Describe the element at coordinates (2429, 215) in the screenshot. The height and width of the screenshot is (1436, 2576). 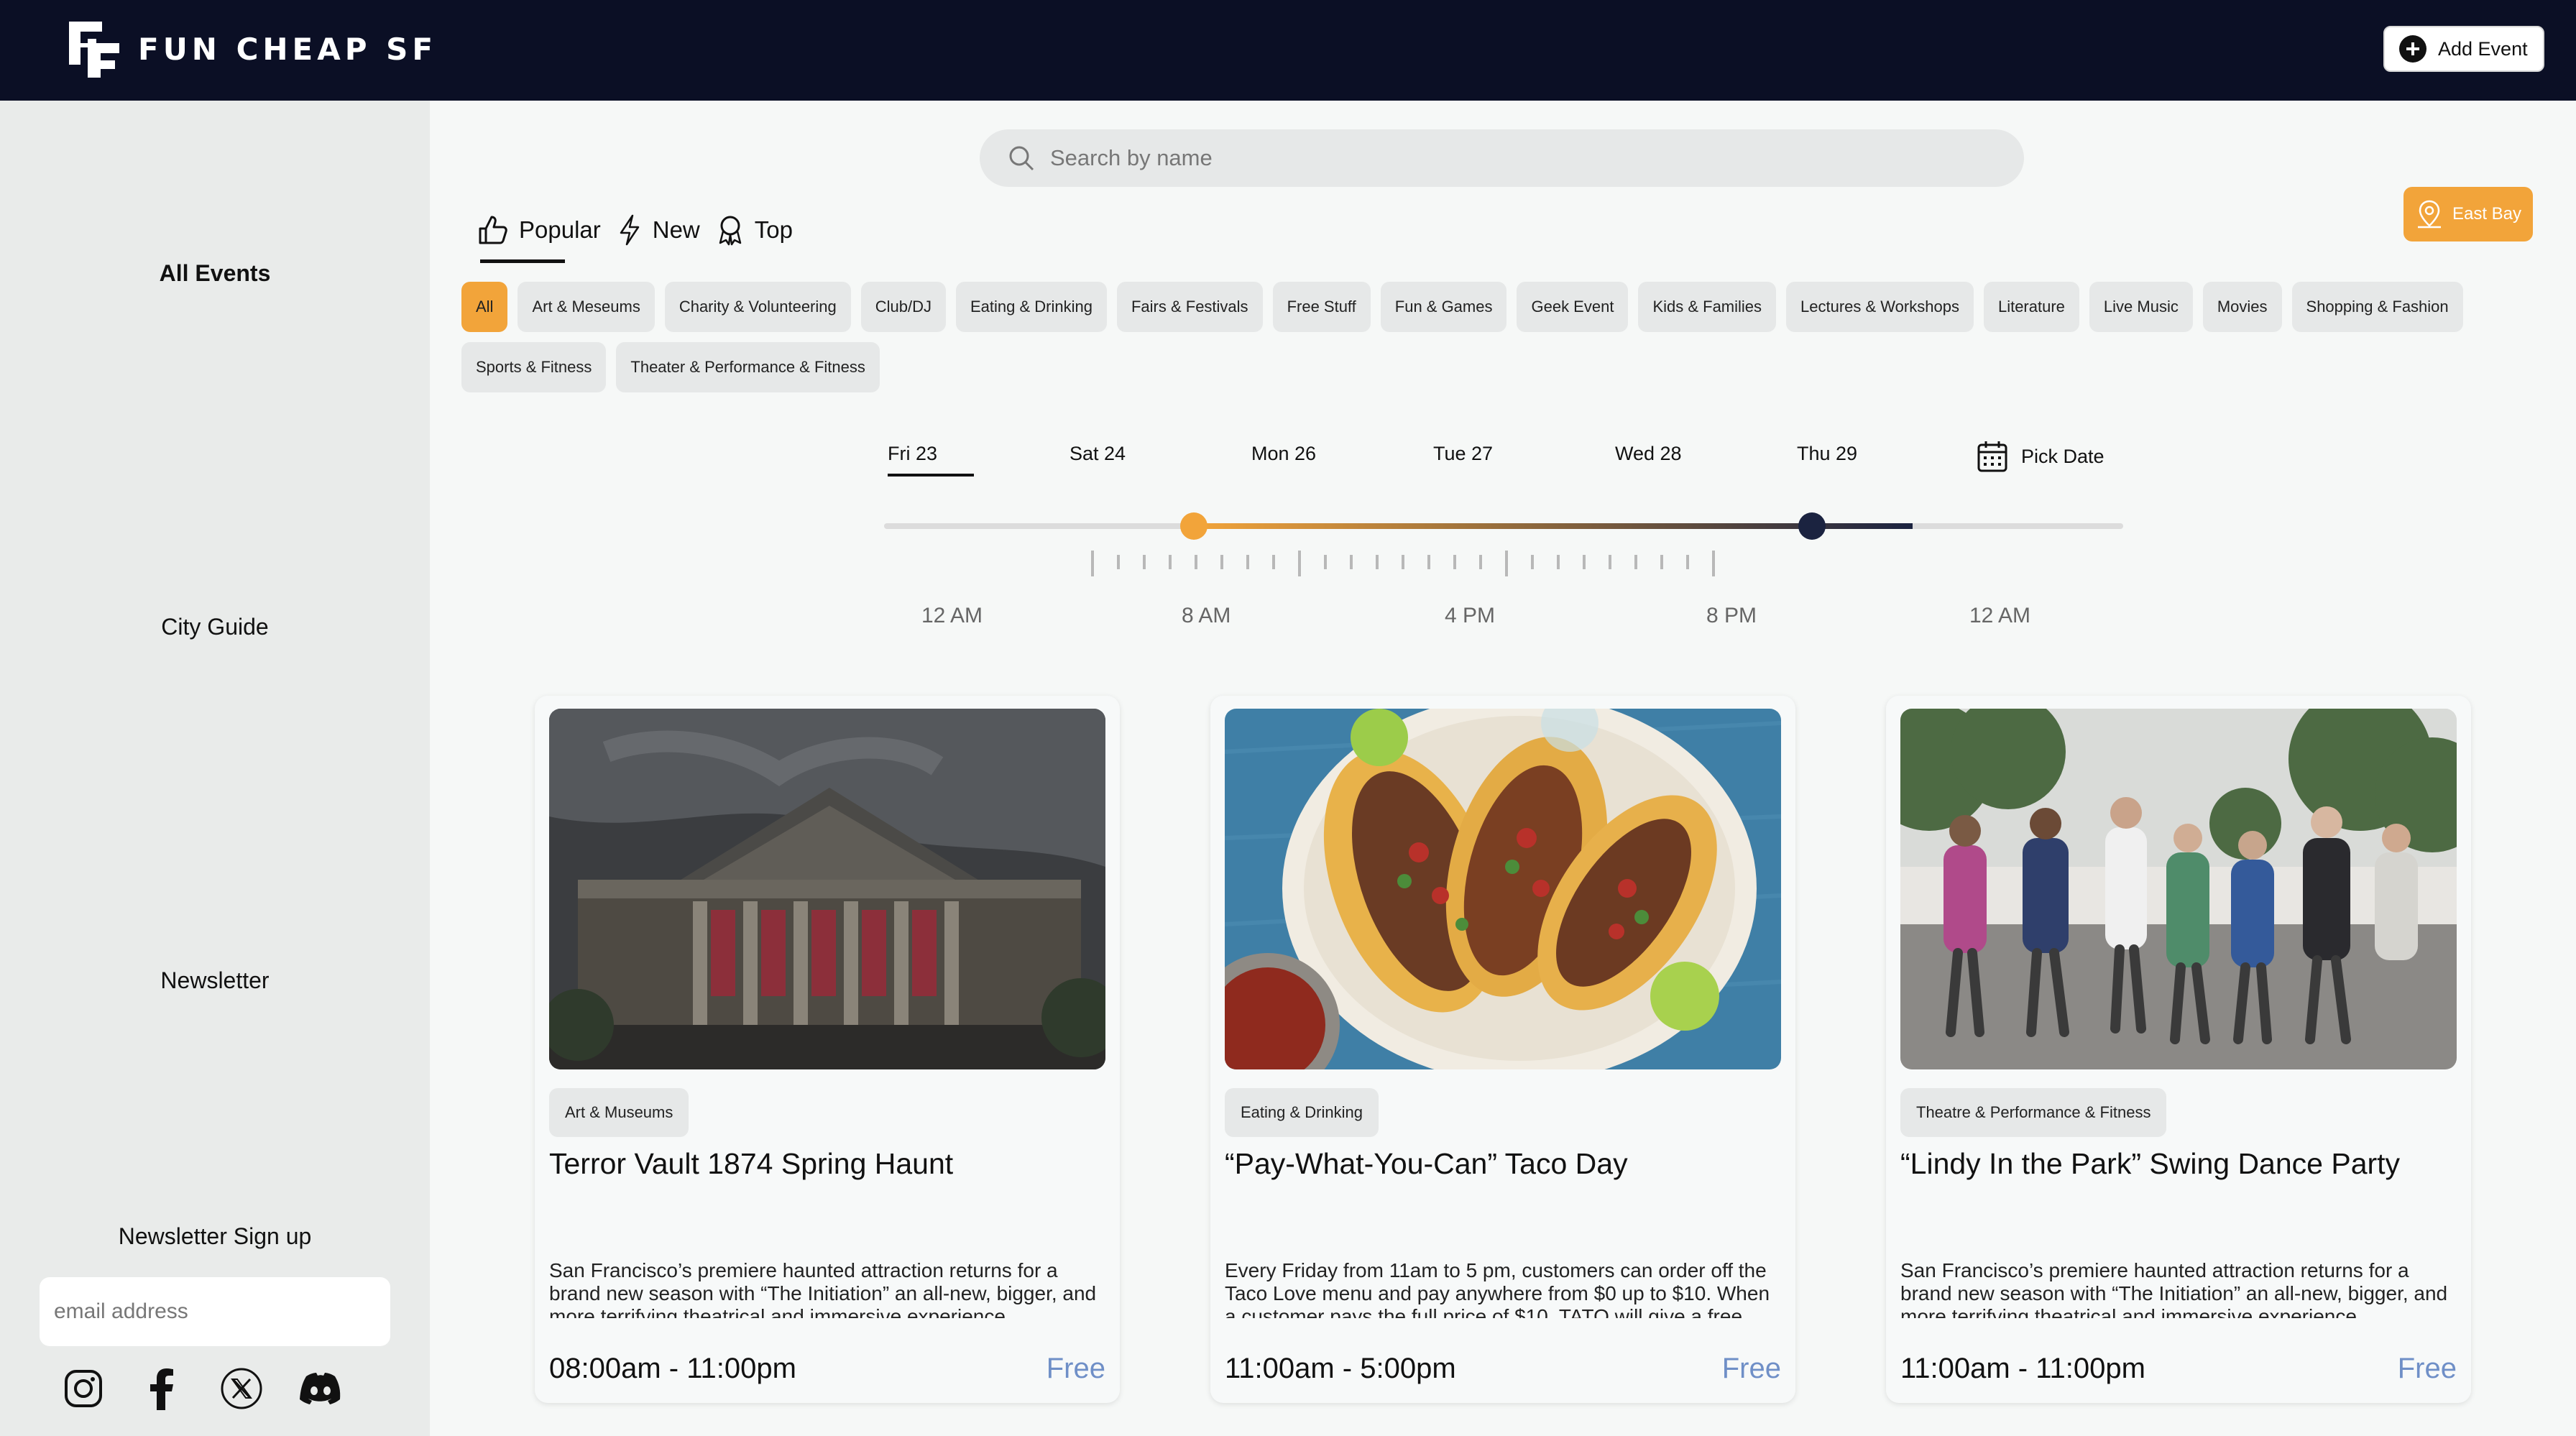
I see `location-pin-icon` at that location.